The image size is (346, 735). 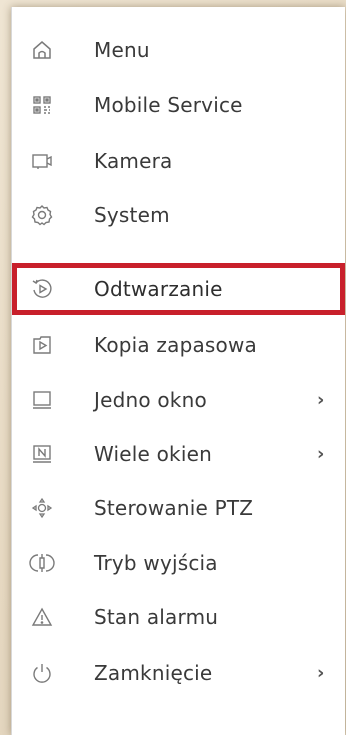 I want to click on menu-item-odtwarzanie: Odtwarzanie, so click(x=178, y=289).